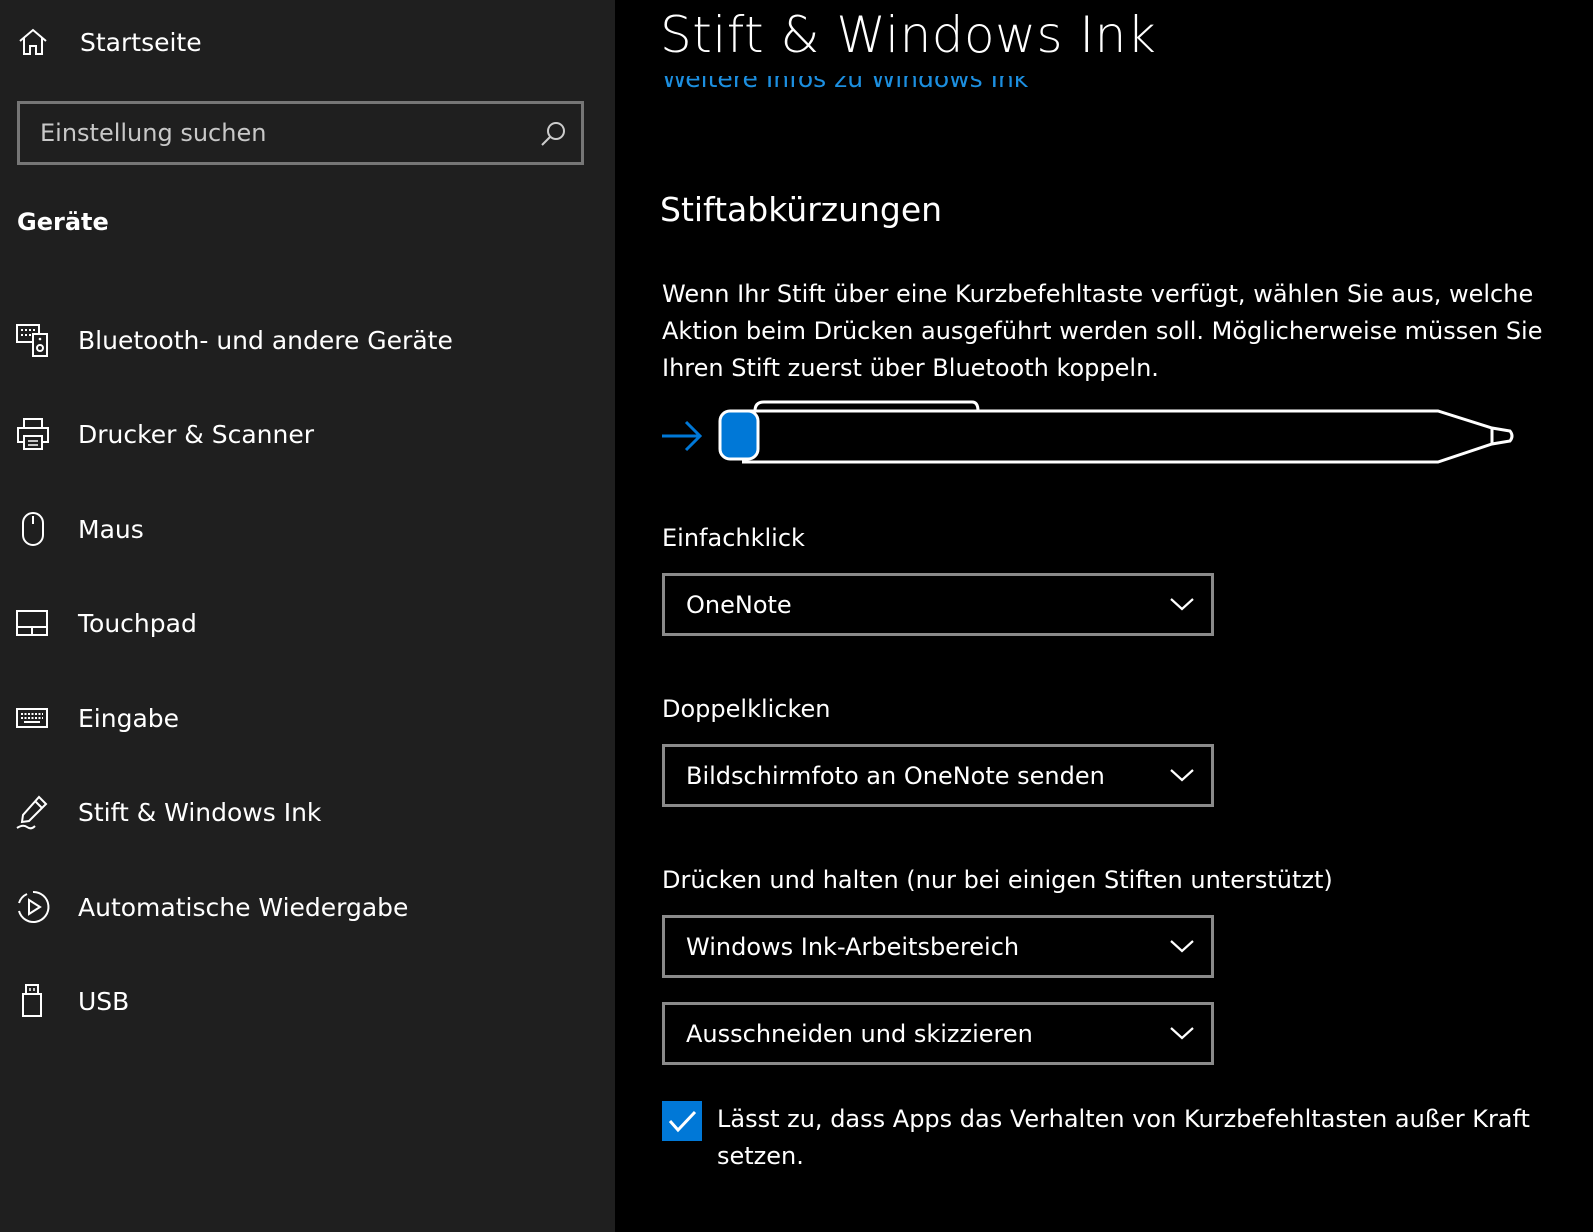 The image size is (1593, 1232). Describe the element at coordinates (908, 35) in the screenshot. I see `page-title: Stift & Windows Ink` at that location.